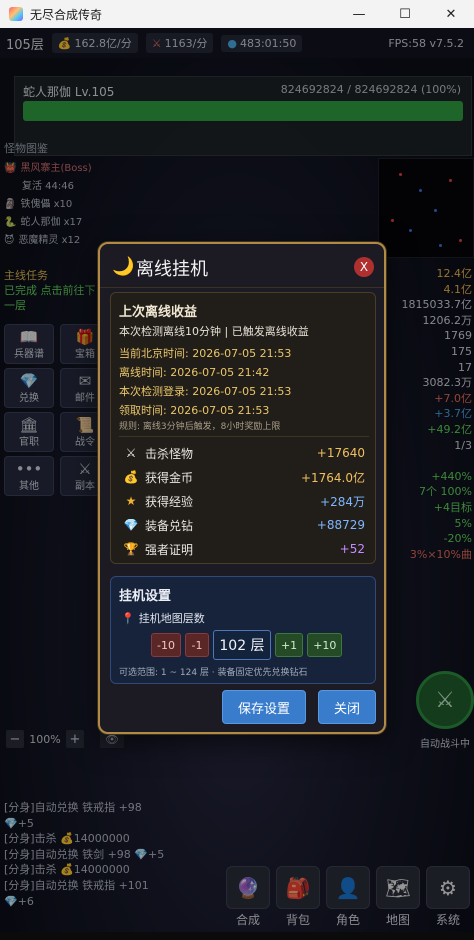  What do you see at coordinates (347, 707) in the screenshot?
I see `close-button: 关闭` at bounding box center [347, 707].